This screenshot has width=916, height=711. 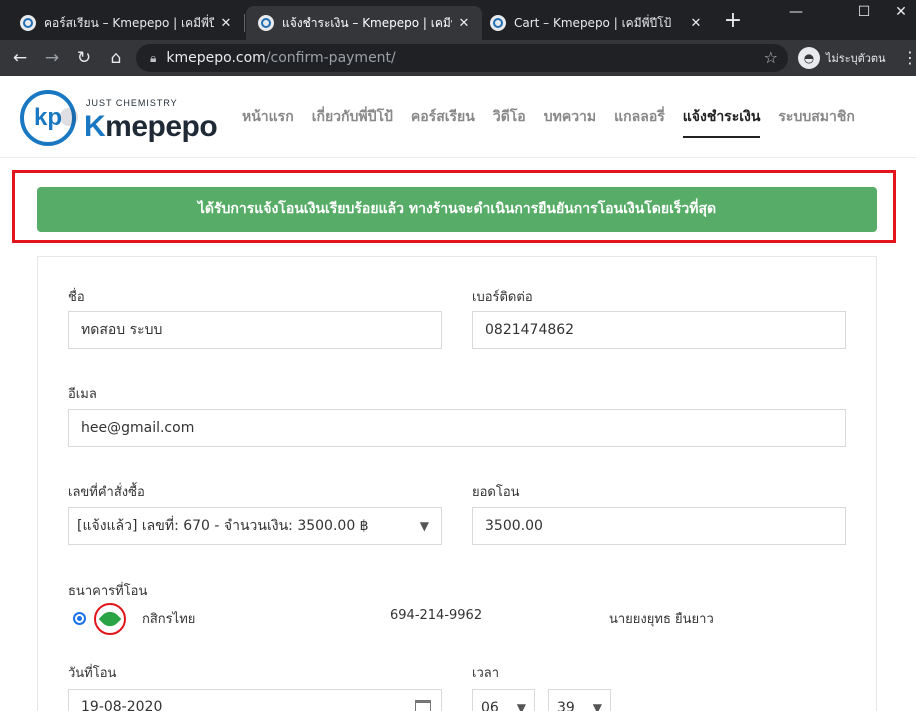 I want to click on forward-arrow-icon: →, so click(x=52, y=58).